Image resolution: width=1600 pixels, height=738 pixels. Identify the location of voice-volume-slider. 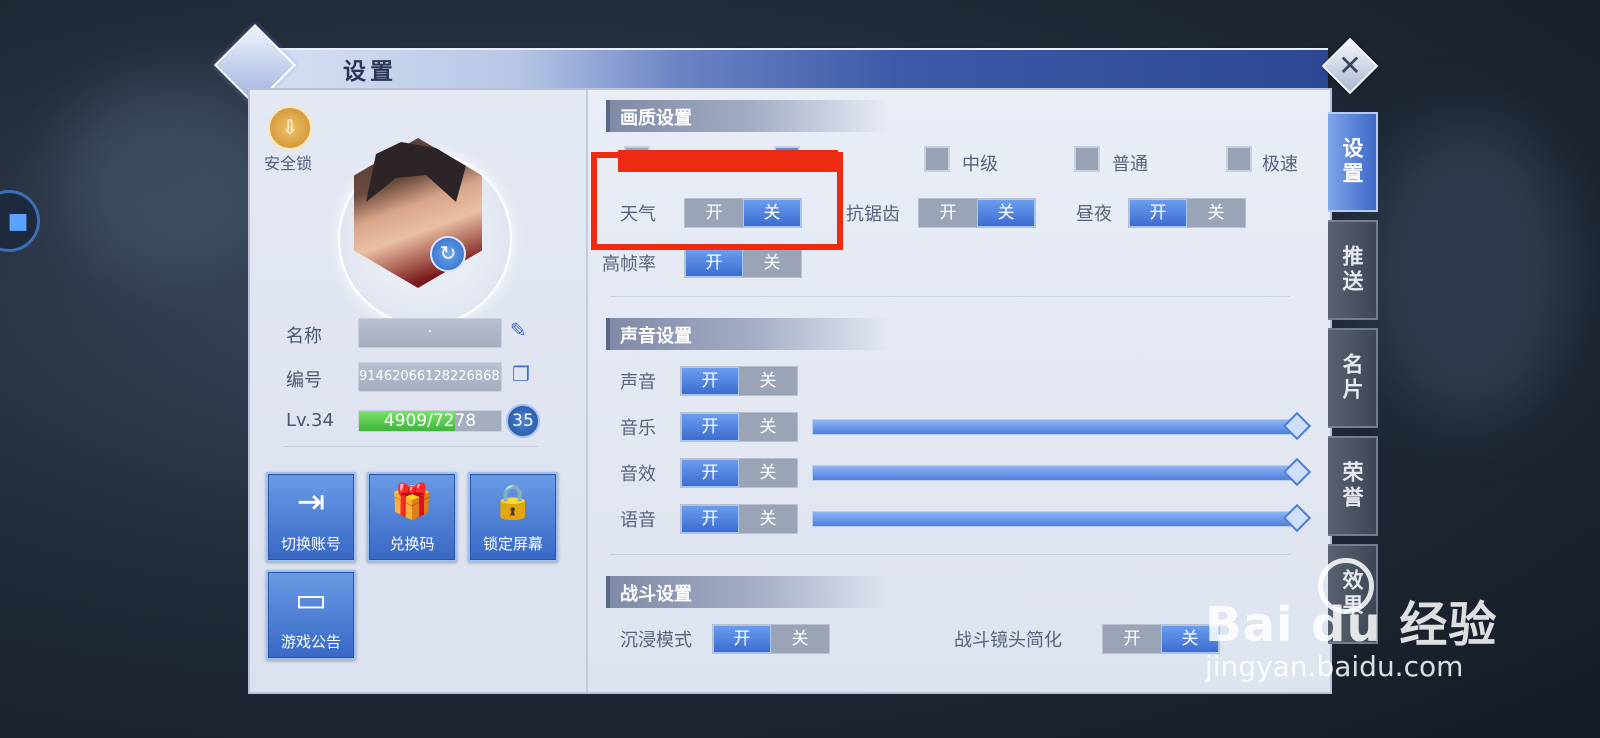
(1062, 518).